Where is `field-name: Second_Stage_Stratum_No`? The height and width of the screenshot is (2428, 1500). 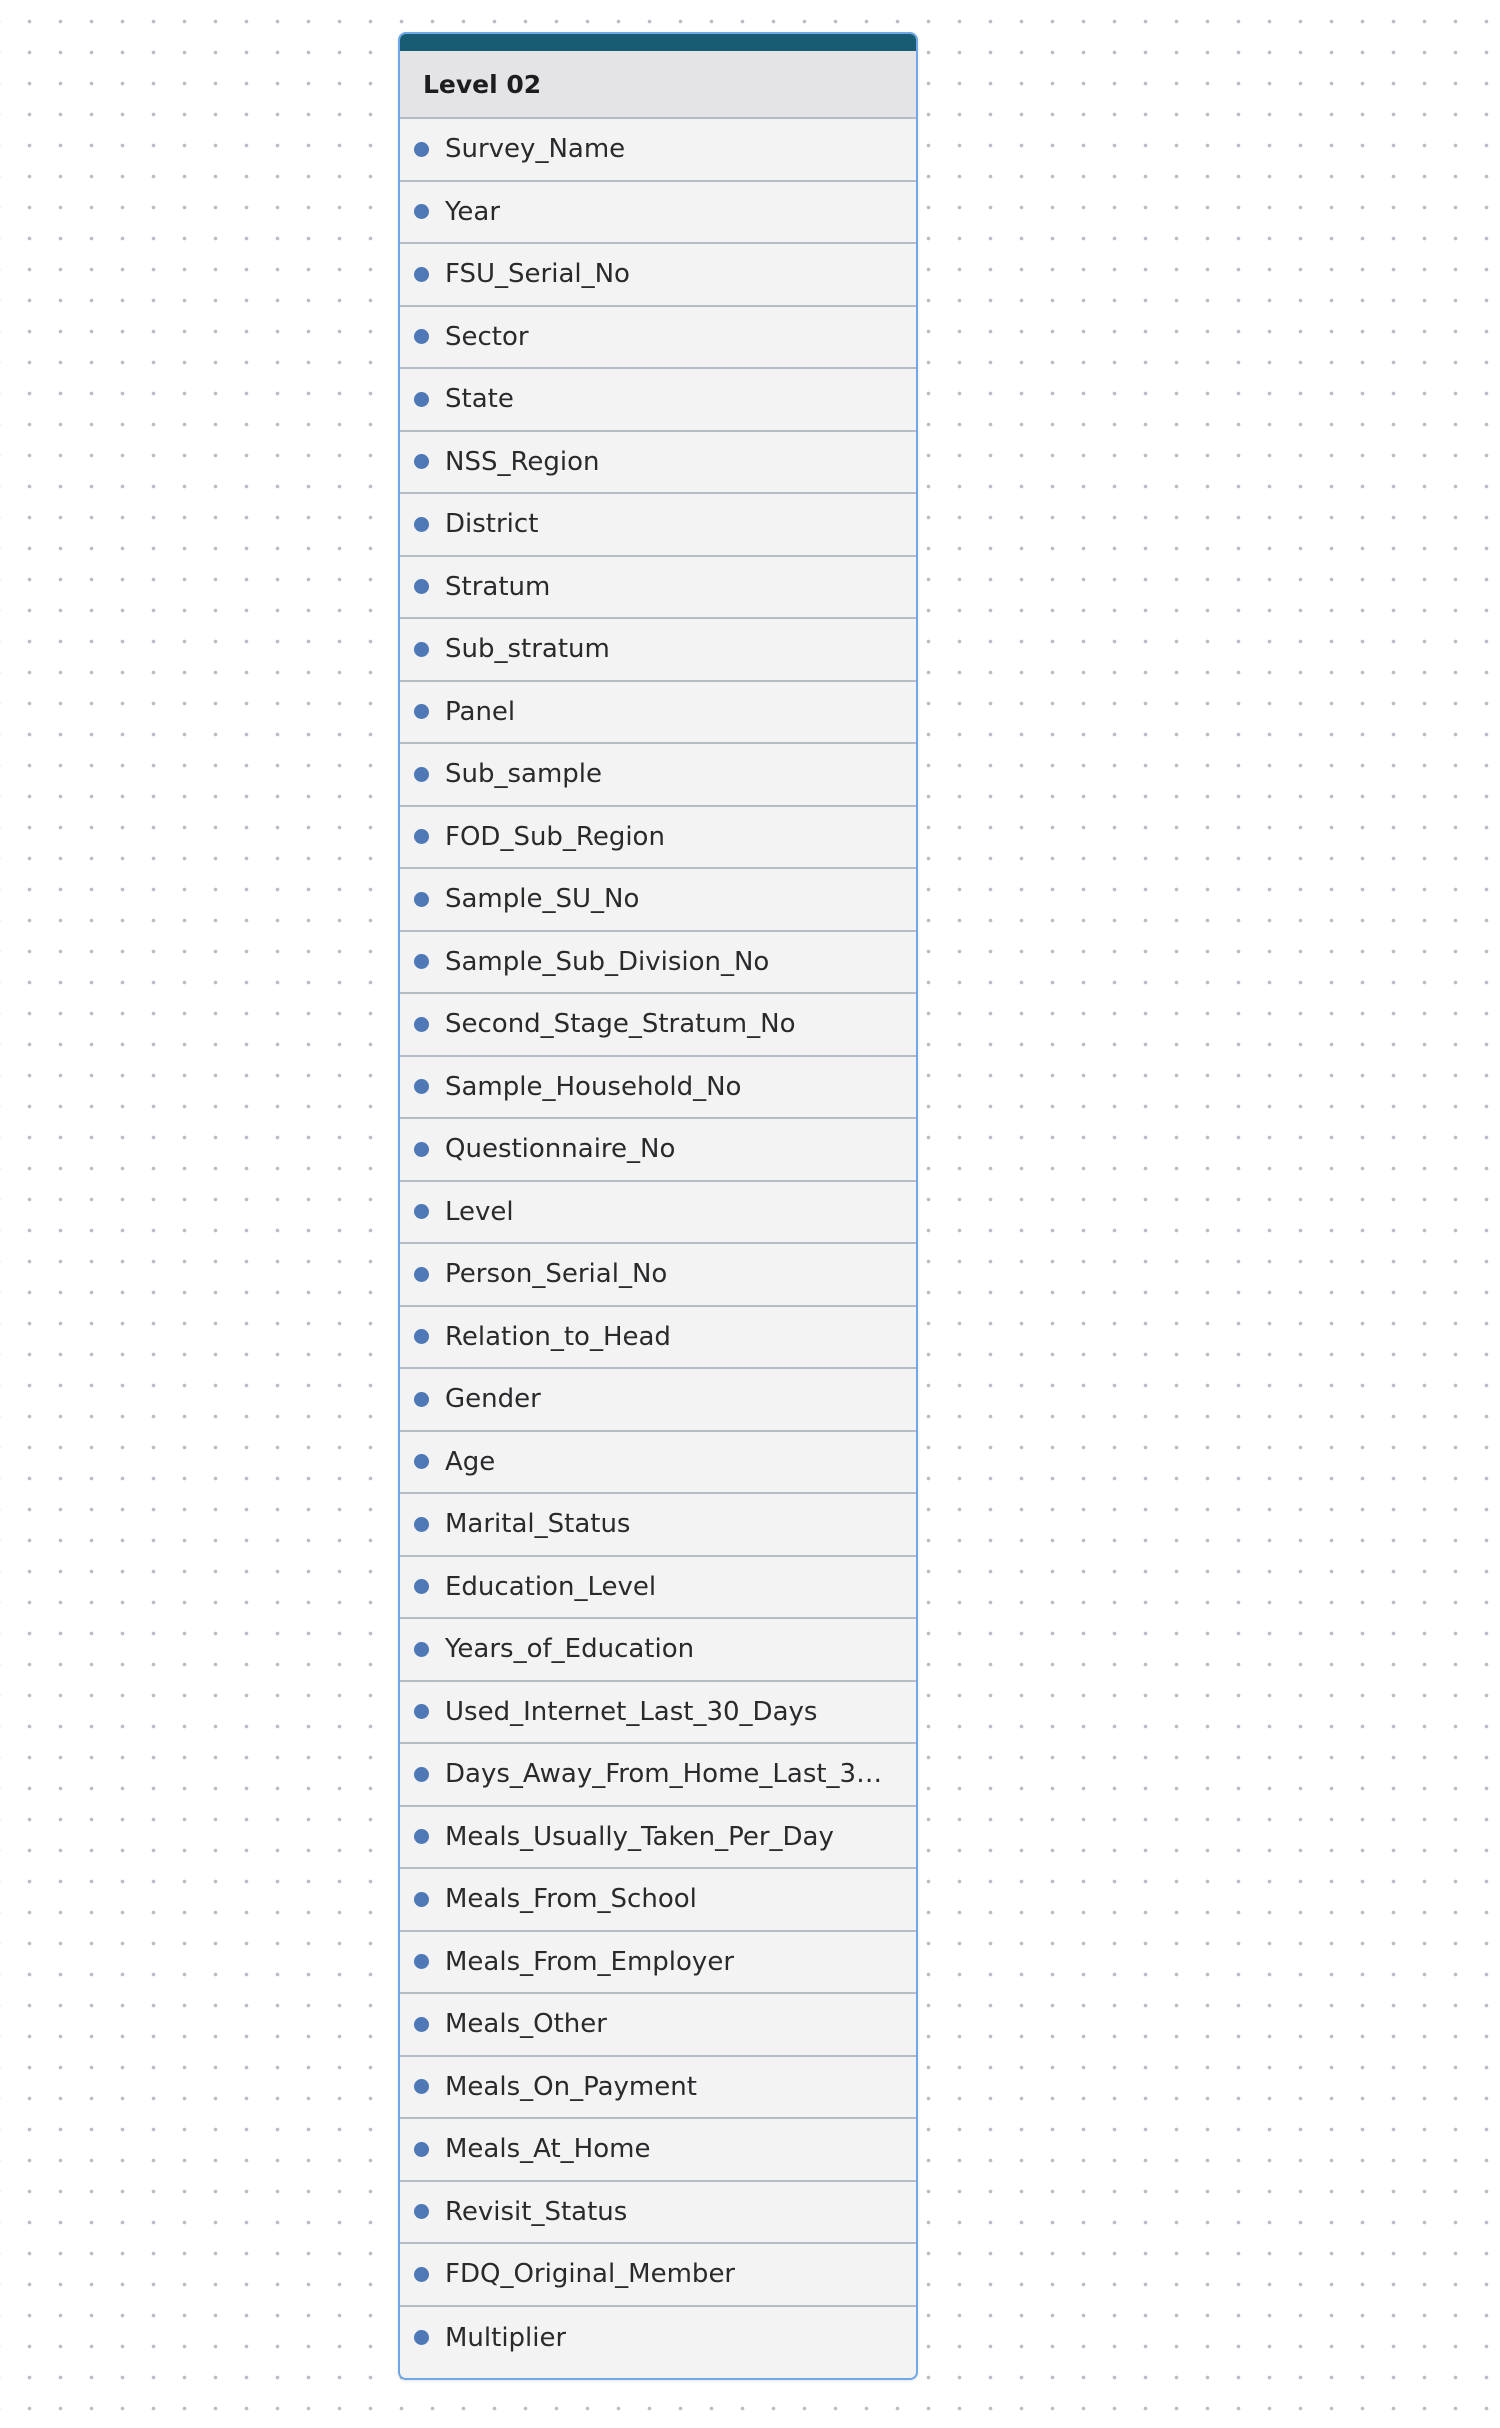
field-name: Second_Stage_Stratum_No is located at coordinates (620, 1024).